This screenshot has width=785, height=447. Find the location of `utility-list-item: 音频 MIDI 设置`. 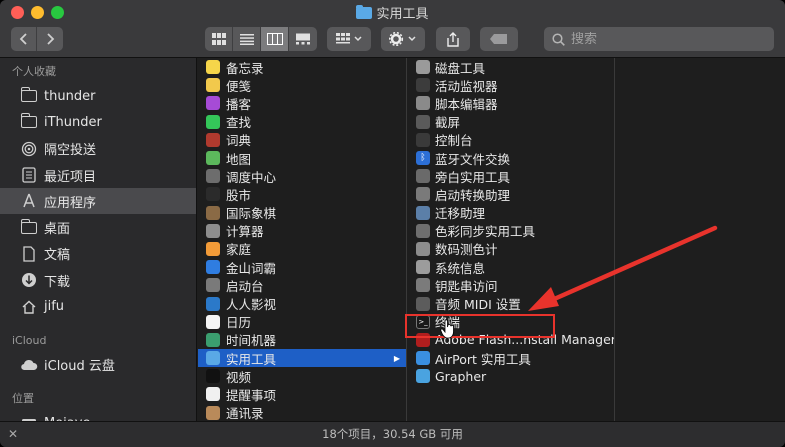

utility-list-item: 音频 MIDI 设置 is located at coordinates (511, 303).